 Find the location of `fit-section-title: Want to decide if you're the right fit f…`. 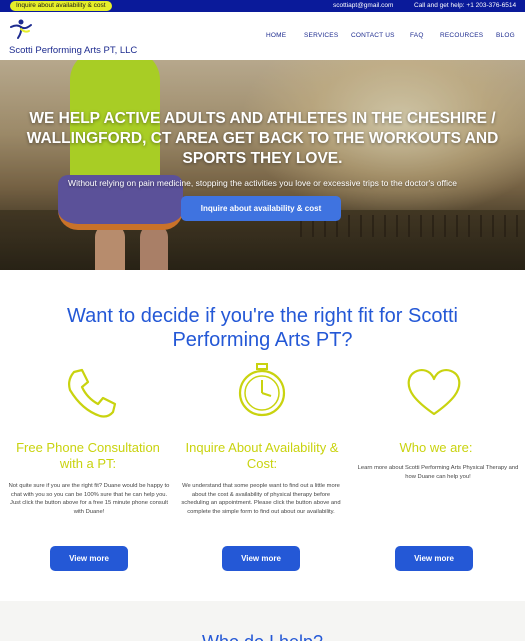

fit-section-title: Want to decide if you're the right fit f… is located at coordinates (262, 328).